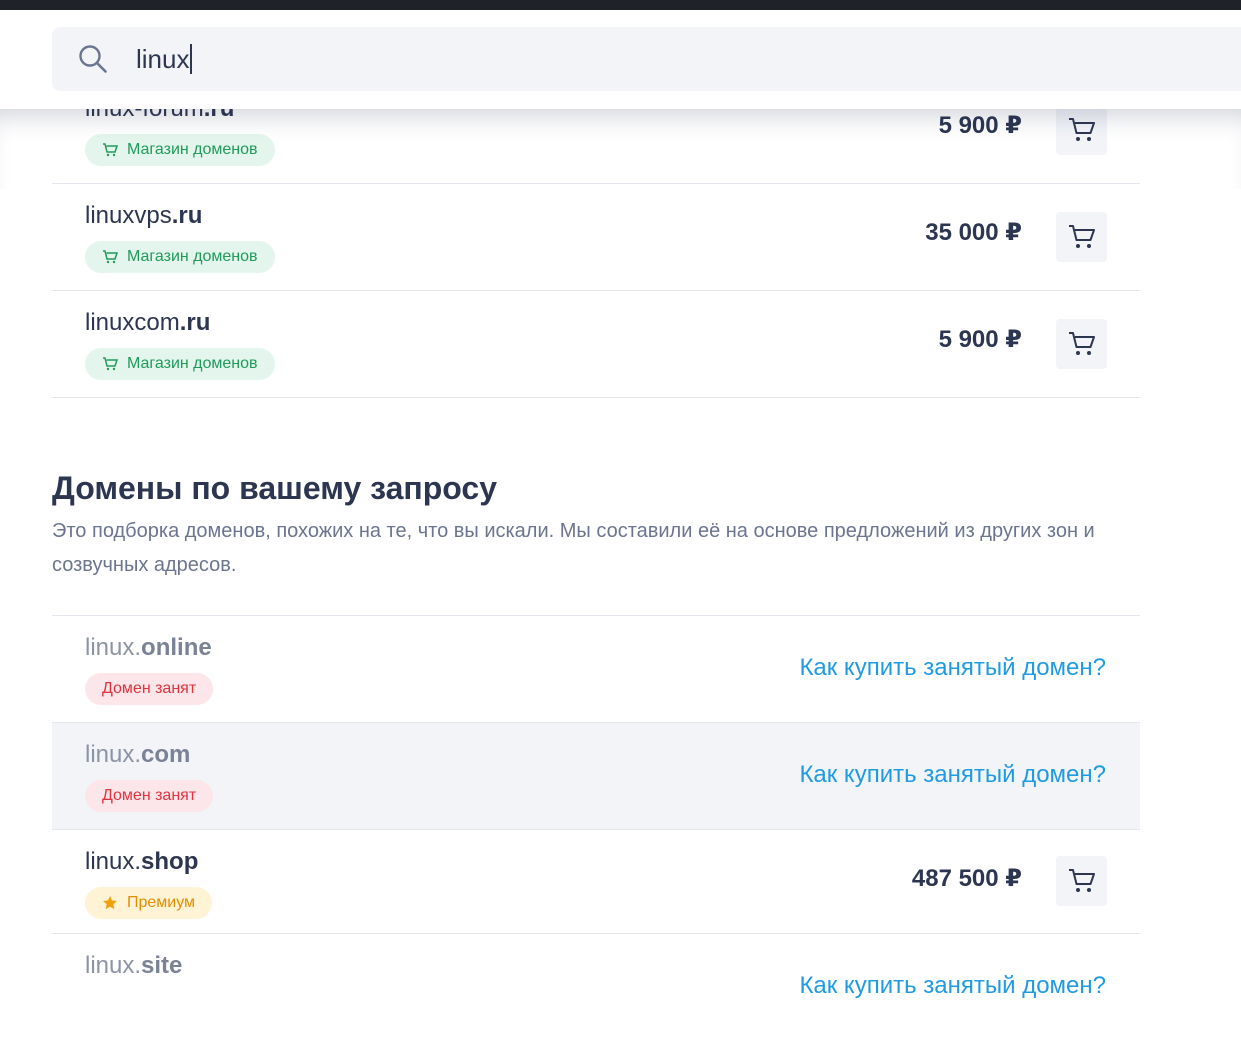  I want to click on domain-name: linux.online, so click(148, 648).